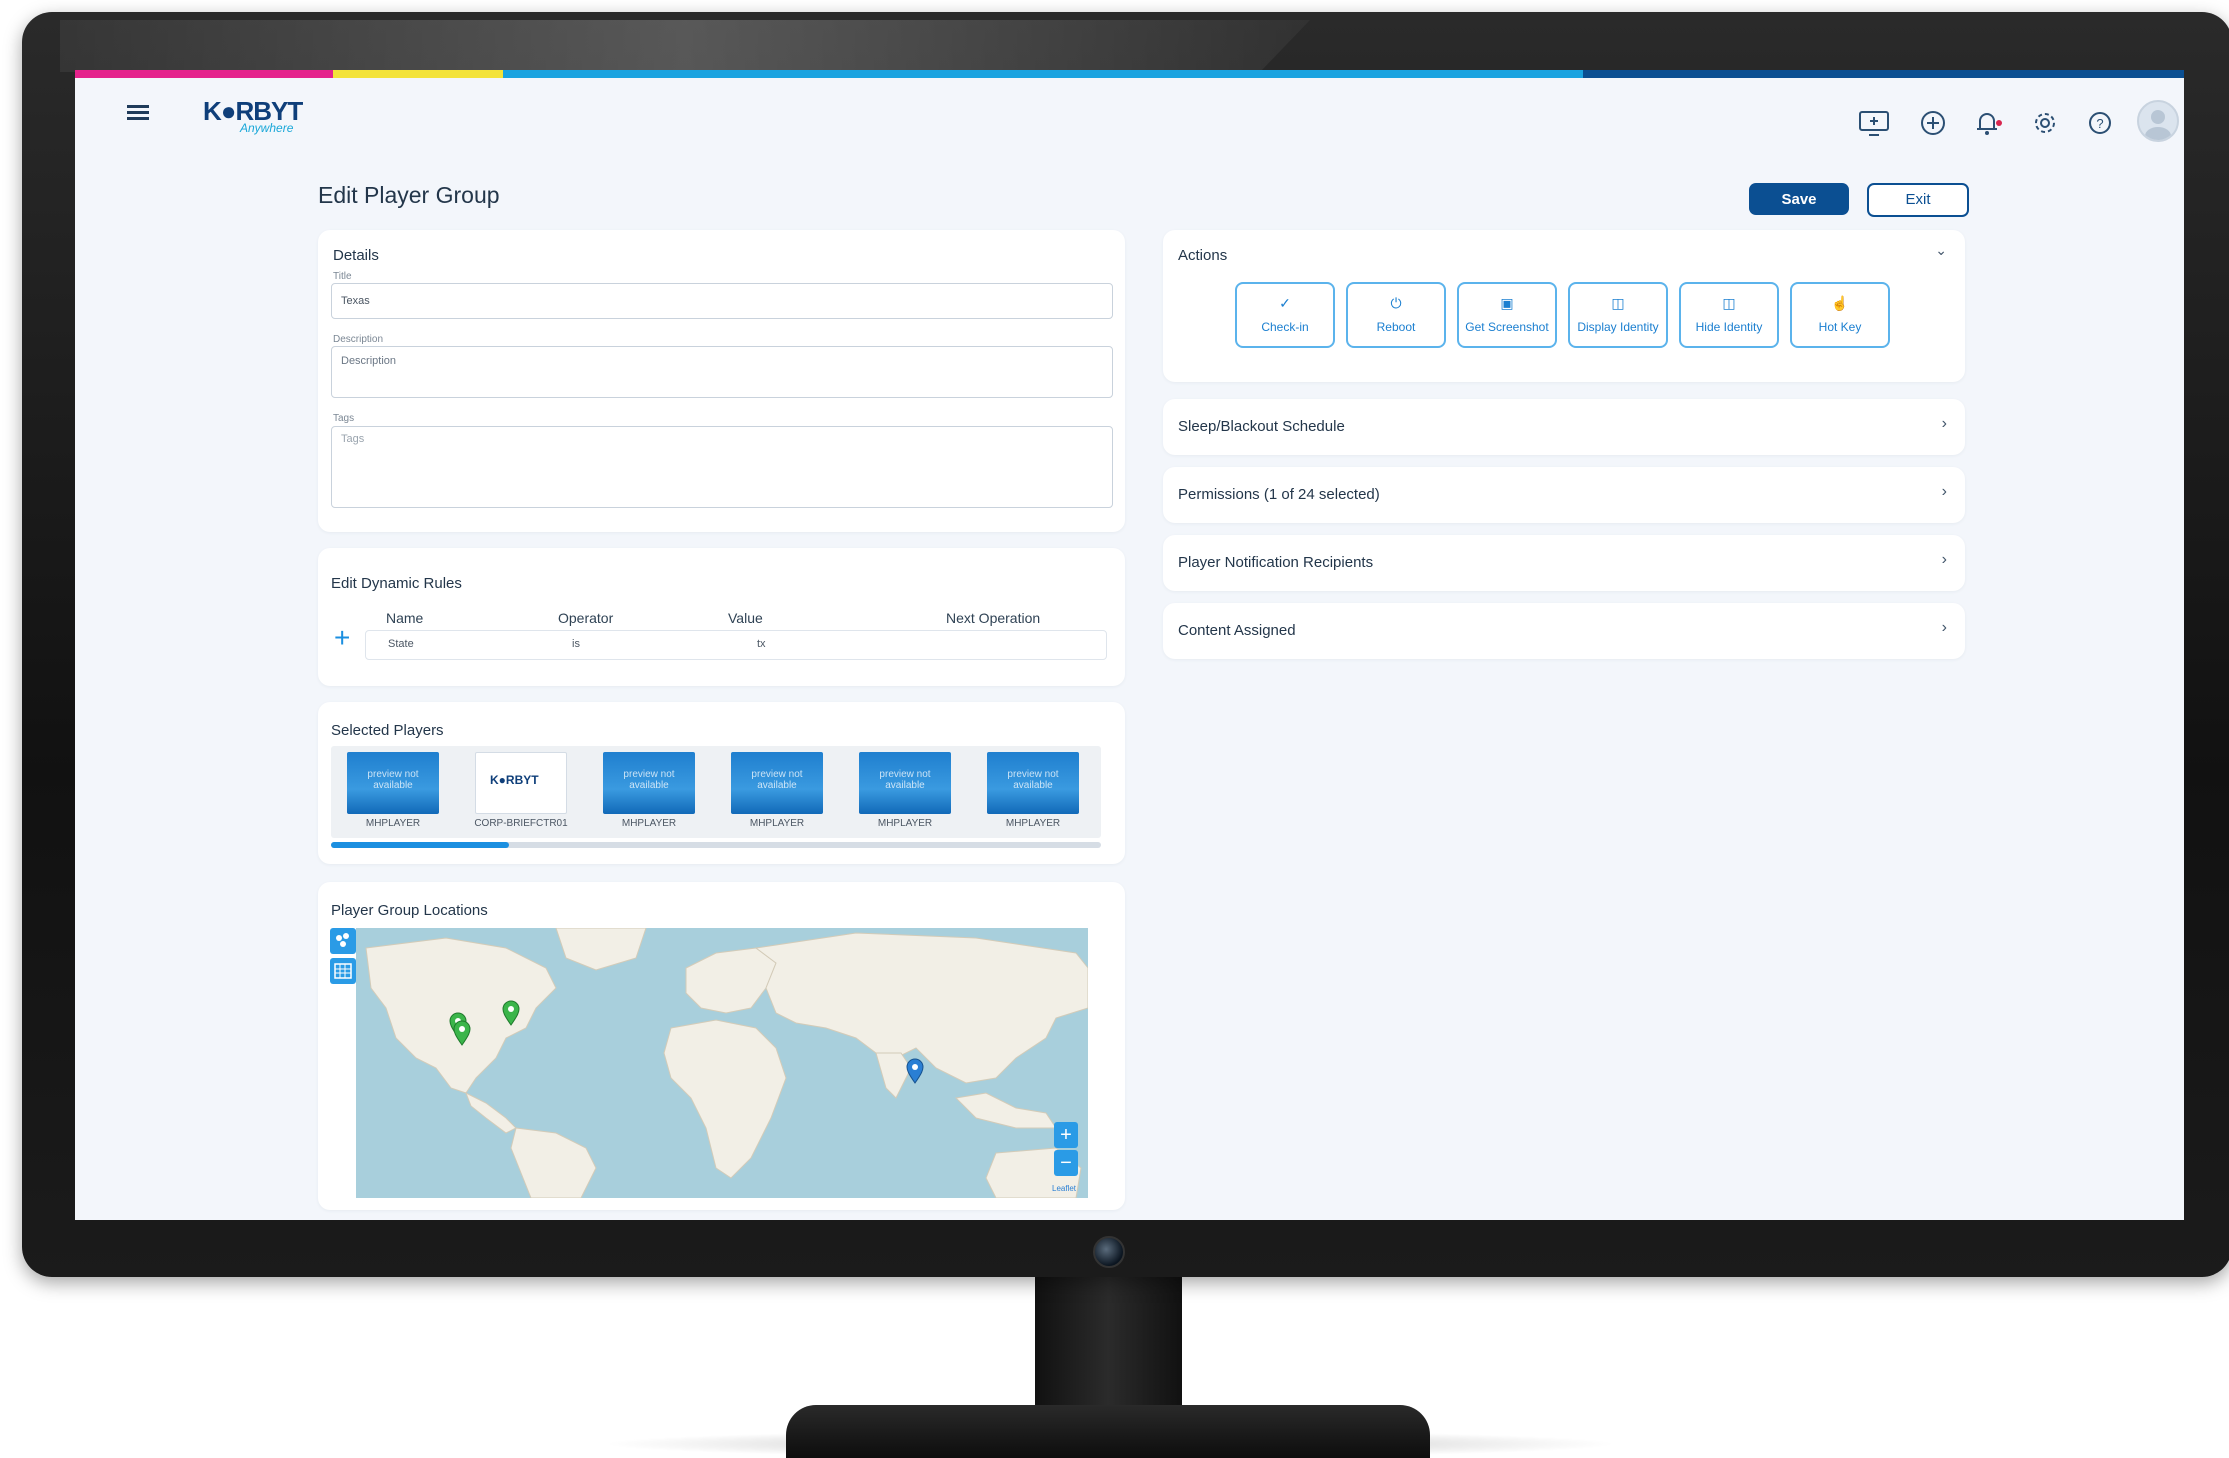 This screenshot has height=1458, width=2229. Describe the element at coordinates (1108, 1346) in the screenshot. I see `monitor-stand-neck` at that location.